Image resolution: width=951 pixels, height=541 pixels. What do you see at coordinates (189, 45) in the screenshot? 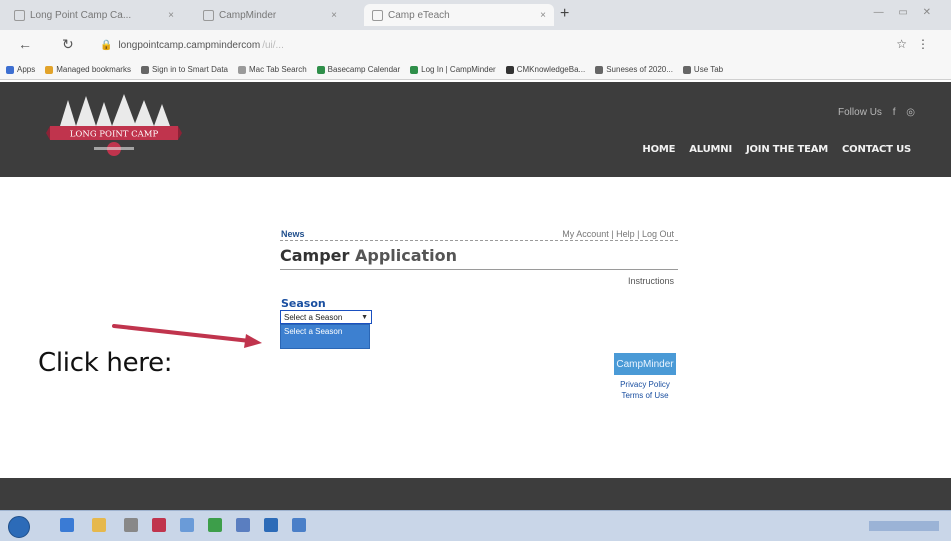
I see `url-host: longpointcamp.campmindercom` at bounding box center [189, 45].